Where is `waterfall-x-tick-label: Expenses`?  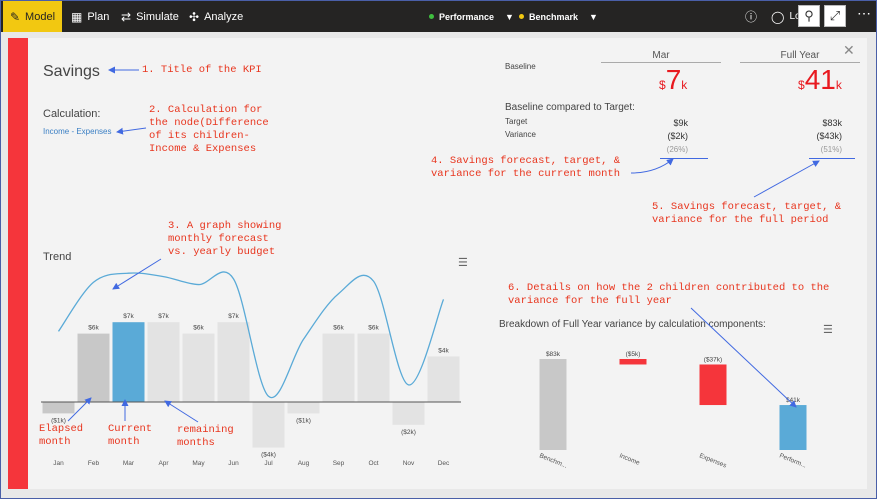 waterfall-x-tick-label: Expenses is located at coordinates (713, 460).